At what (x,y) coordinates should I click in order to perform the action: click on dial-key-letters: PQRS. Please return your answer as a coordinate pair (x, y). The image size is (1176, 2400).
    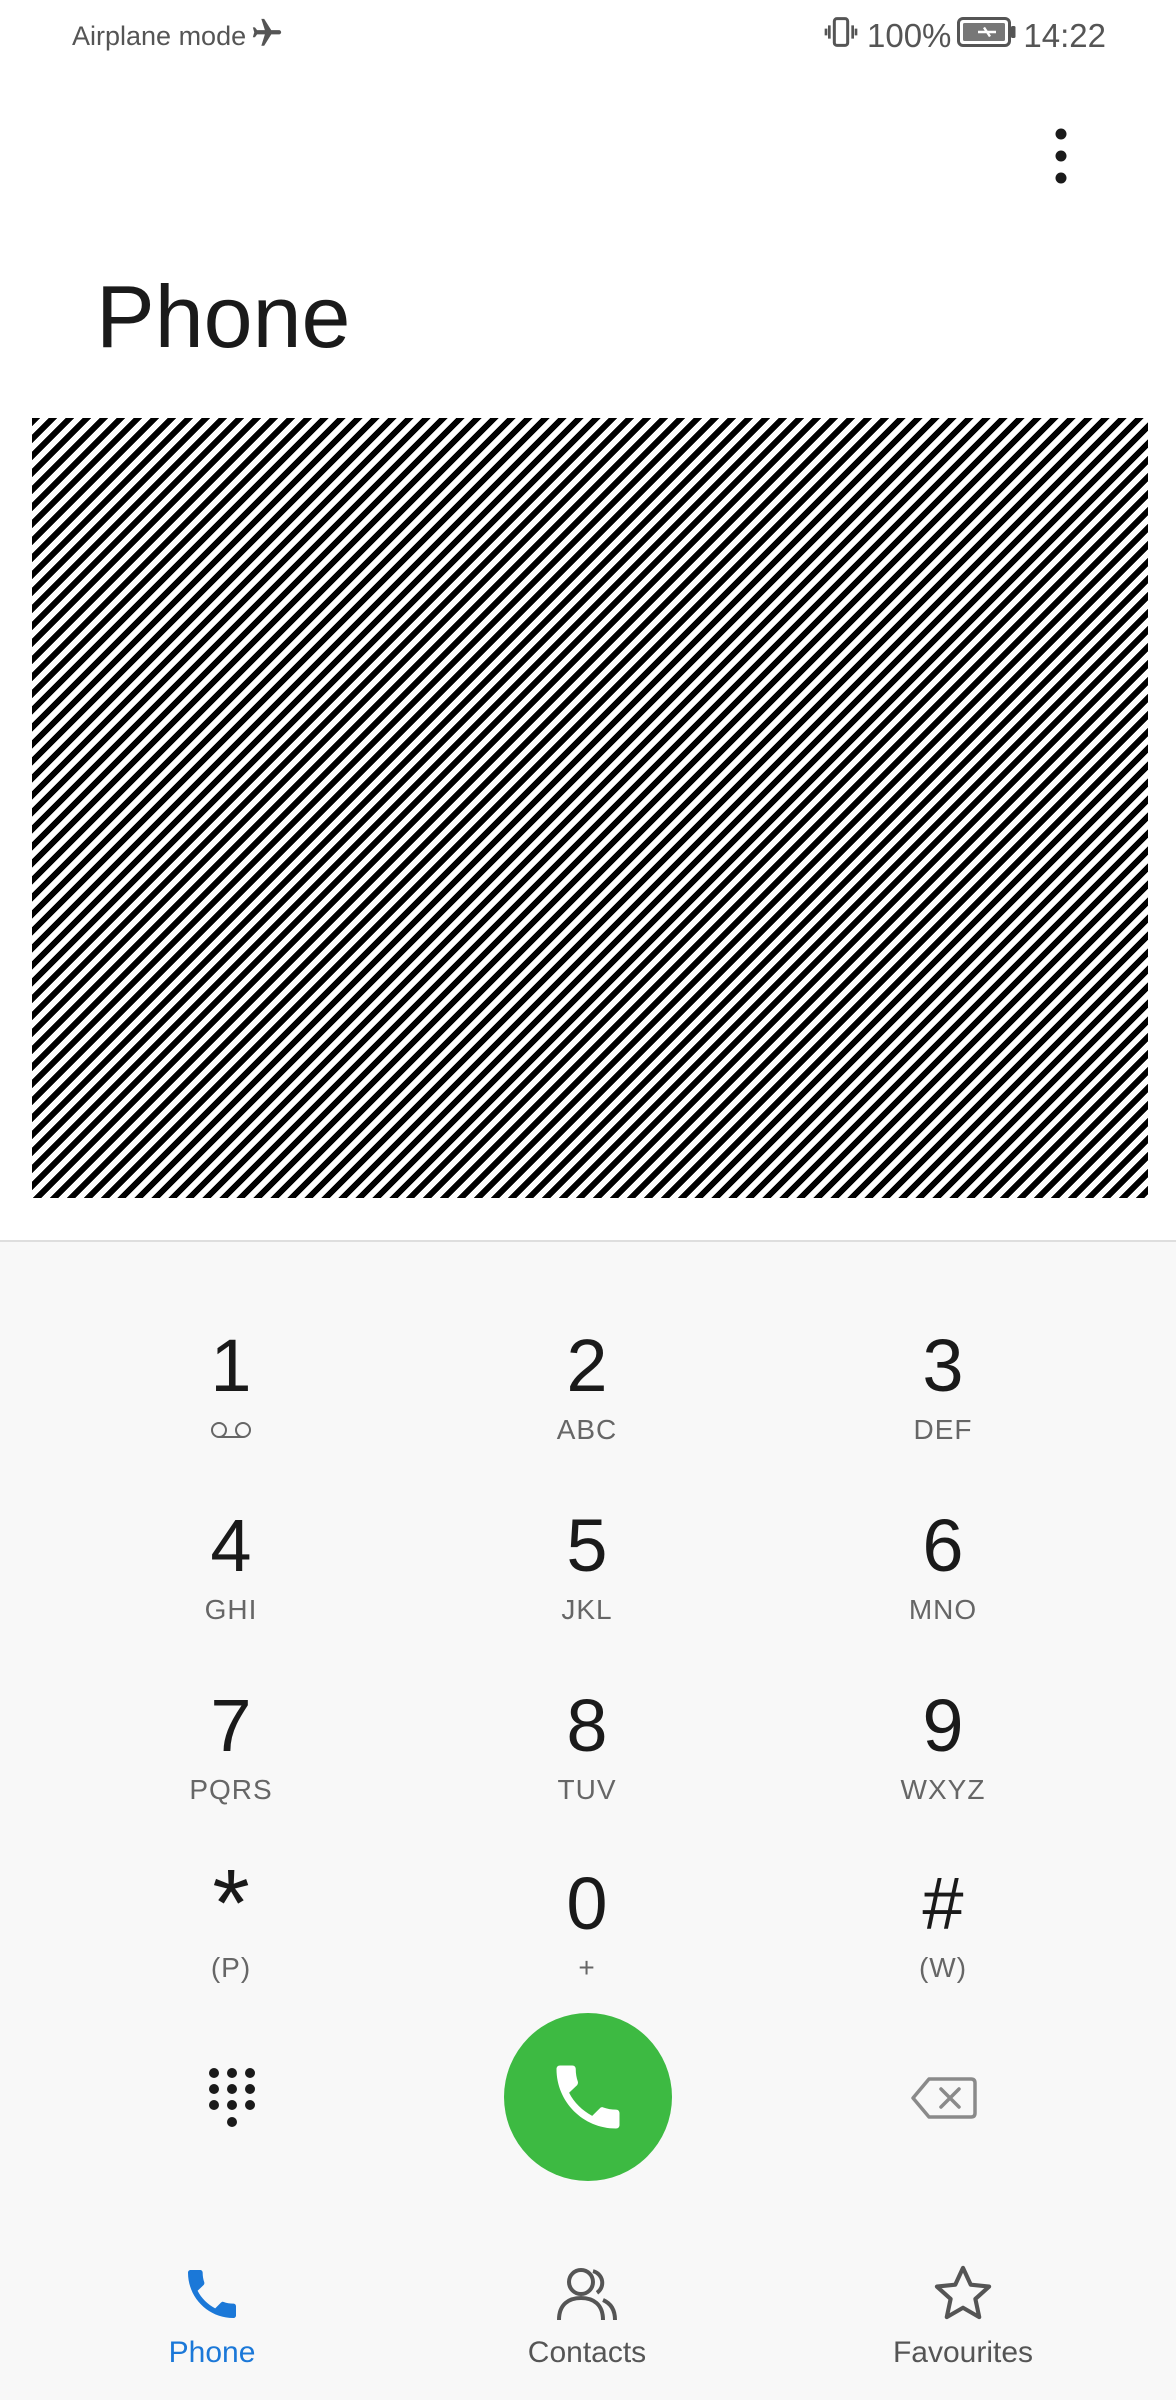
    Looking at the image, I should click on (231, 1789).